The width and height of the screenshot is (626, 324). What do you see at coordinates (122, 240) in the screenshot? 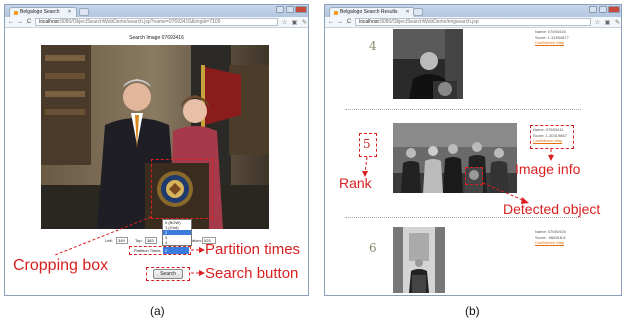
I see `left-input: 349` at bounding box center [122, 240].